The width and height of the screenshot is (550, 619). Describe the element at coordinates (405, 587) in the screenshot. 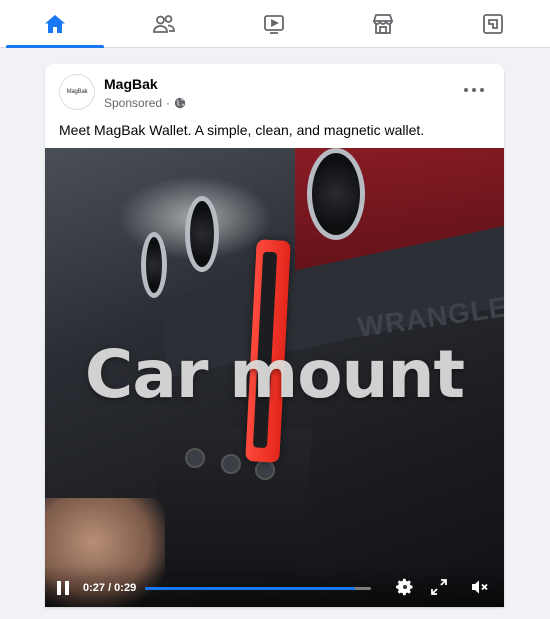

I see `settings-icon` at that location.